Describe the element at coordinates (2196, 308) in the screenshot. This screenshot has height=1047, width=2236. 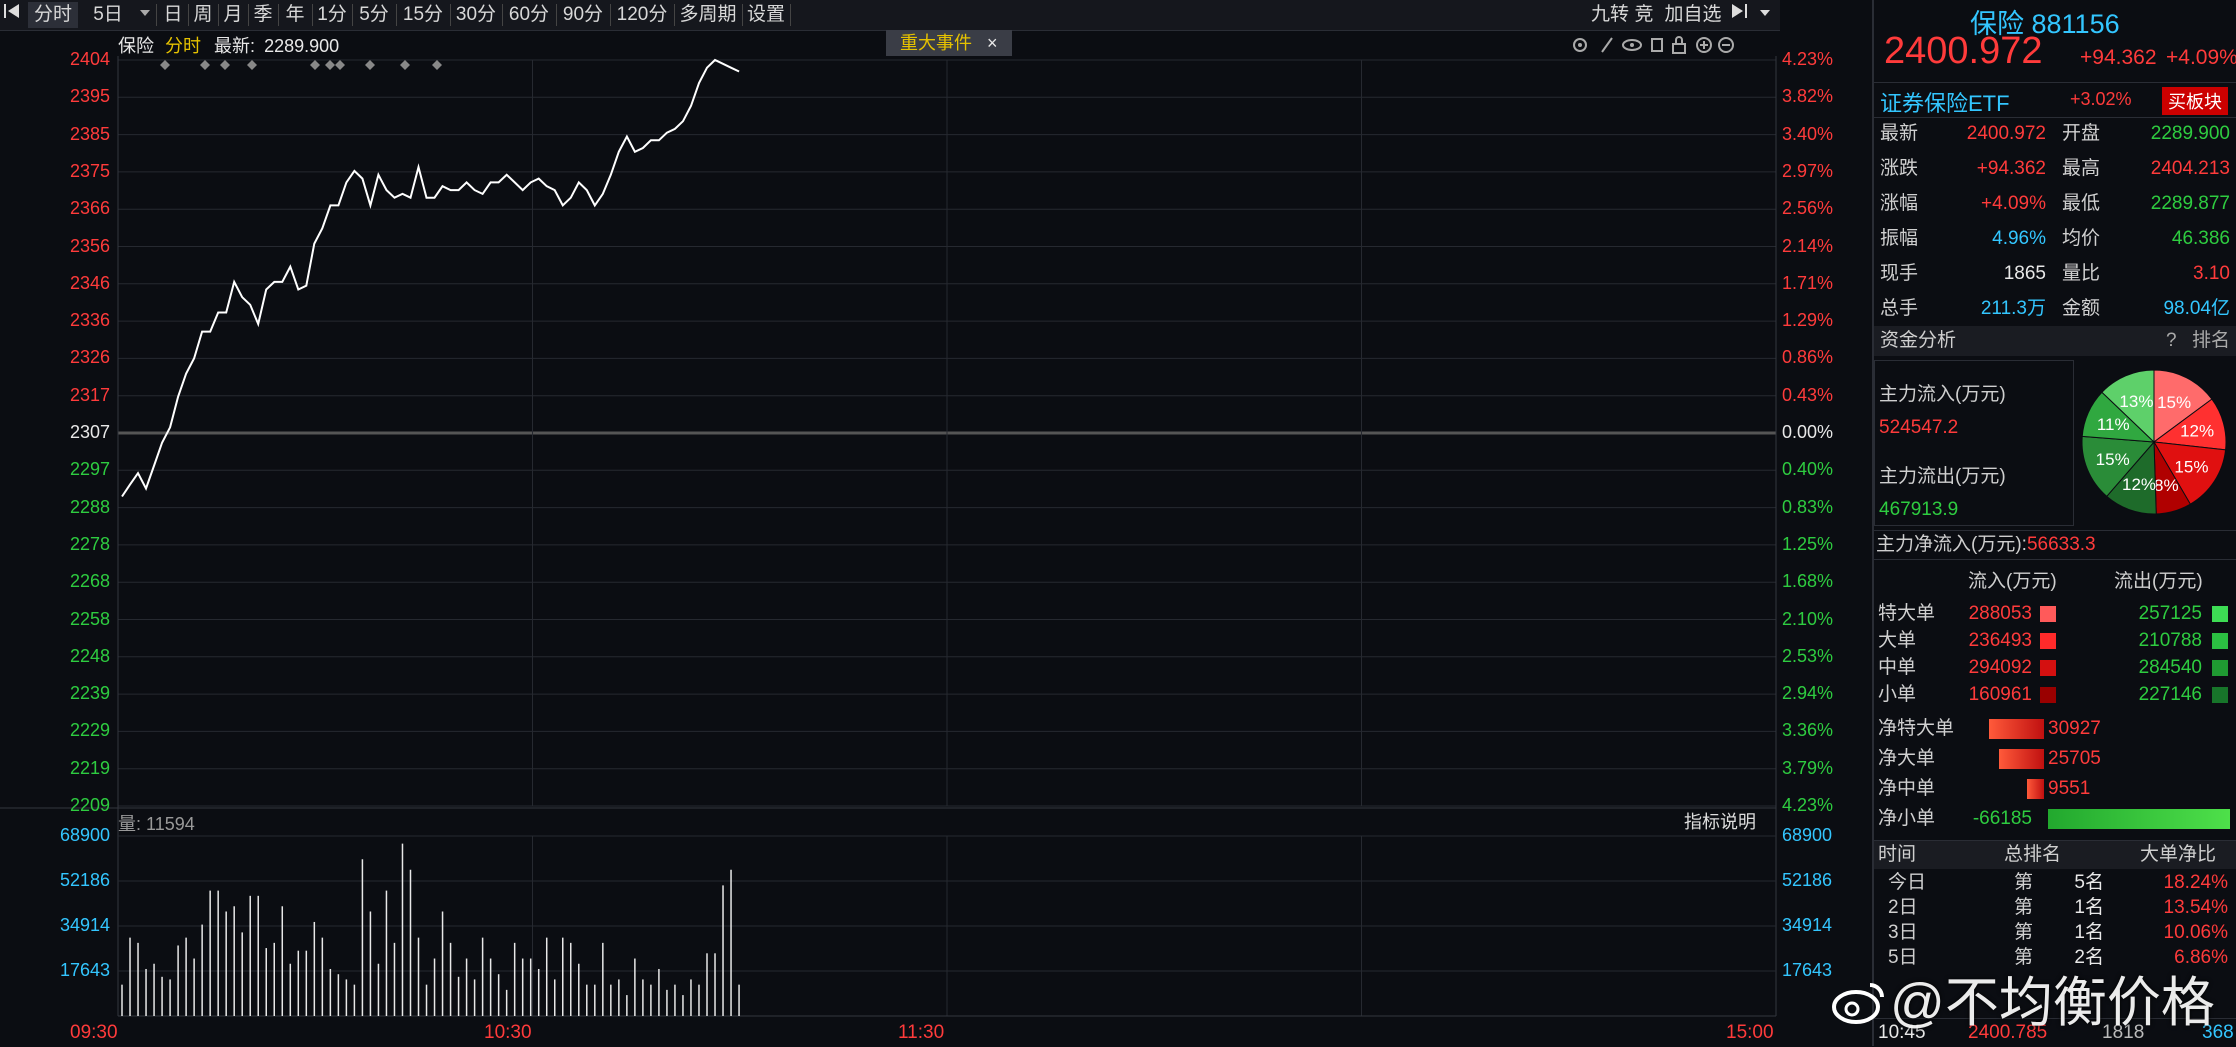
I see `stat-value: 98.04亿` at that location.